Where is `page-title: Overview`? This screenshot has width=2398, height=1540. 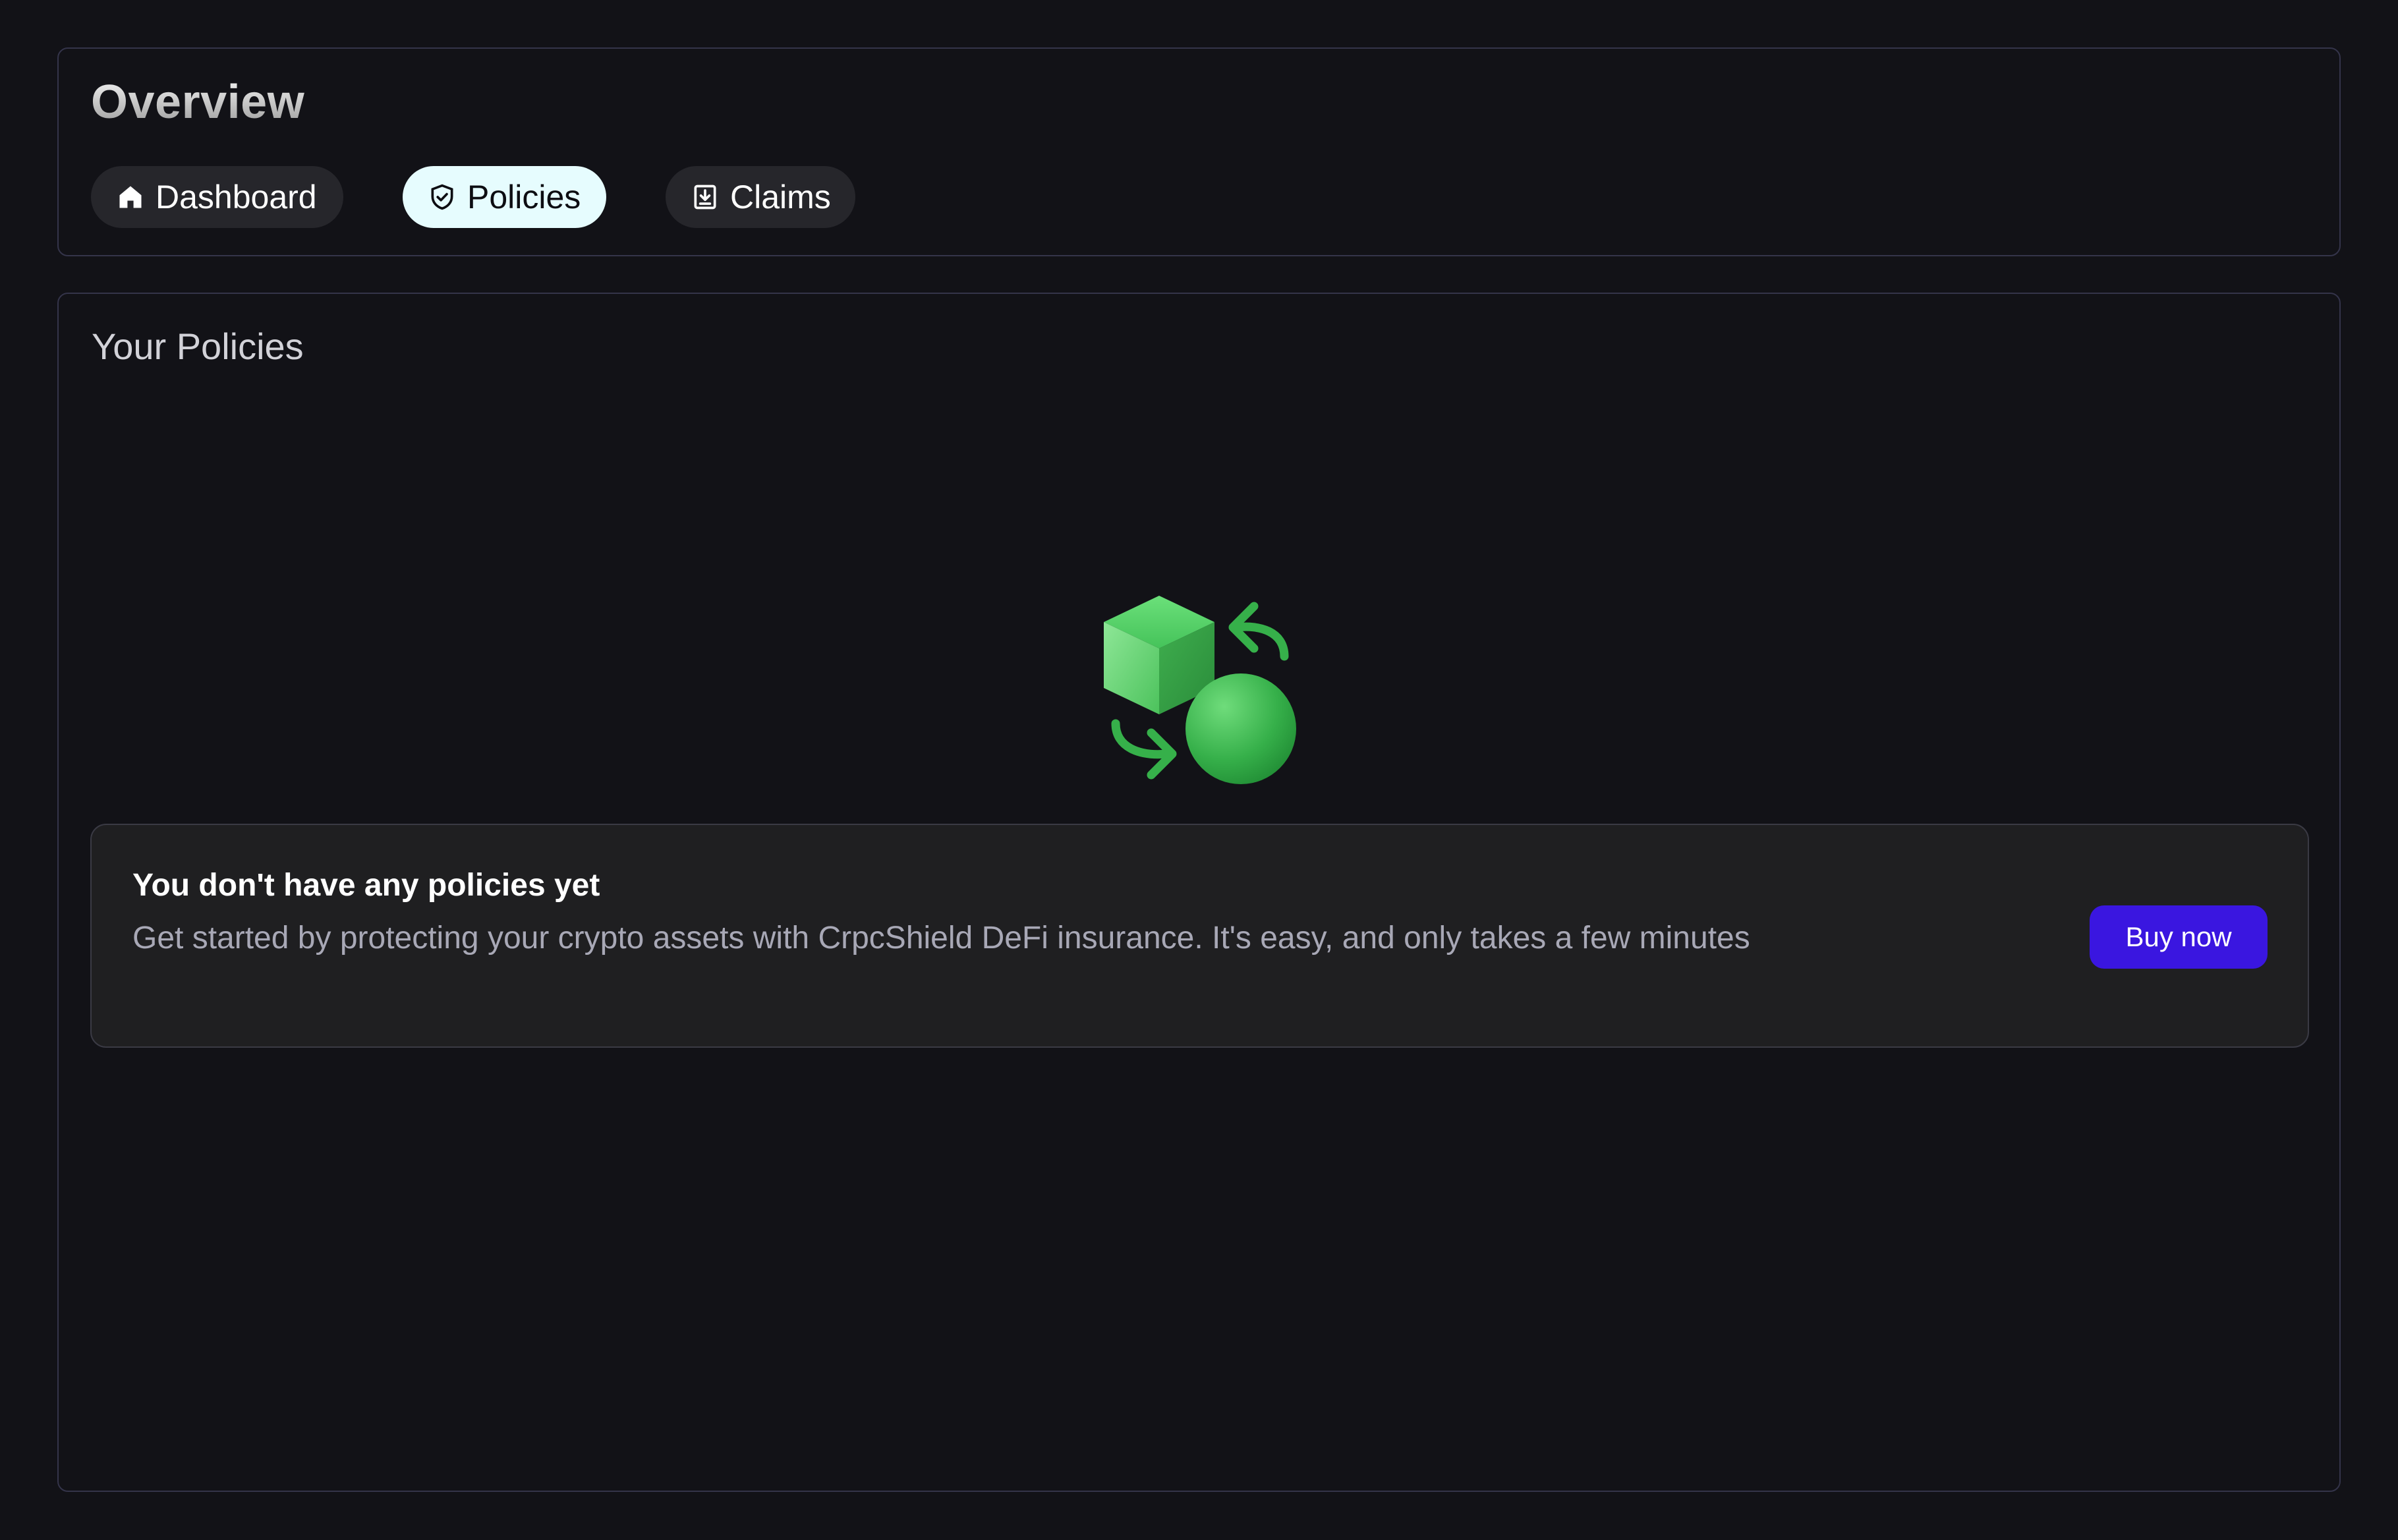
page-title: Overview is located at coordinates (198, 102).